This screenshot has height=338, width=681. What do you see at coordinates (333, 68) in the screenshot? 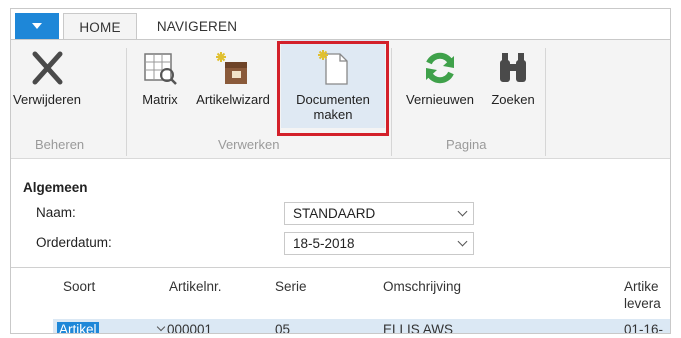
I see `new-document-icon` at bounding box center [333, 68].